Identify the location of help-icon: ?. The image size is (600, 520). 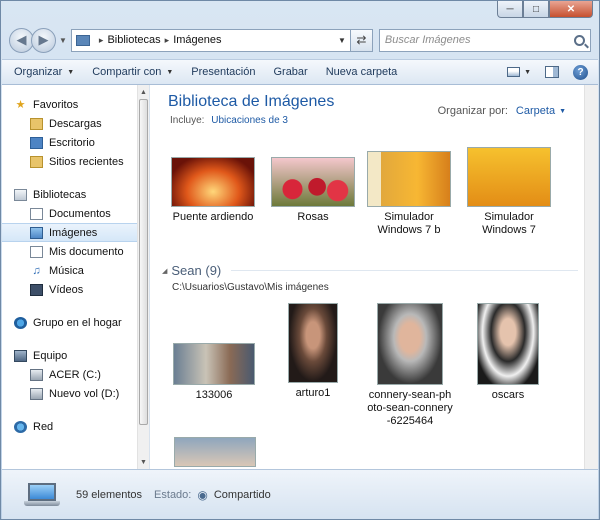
(580, 72).